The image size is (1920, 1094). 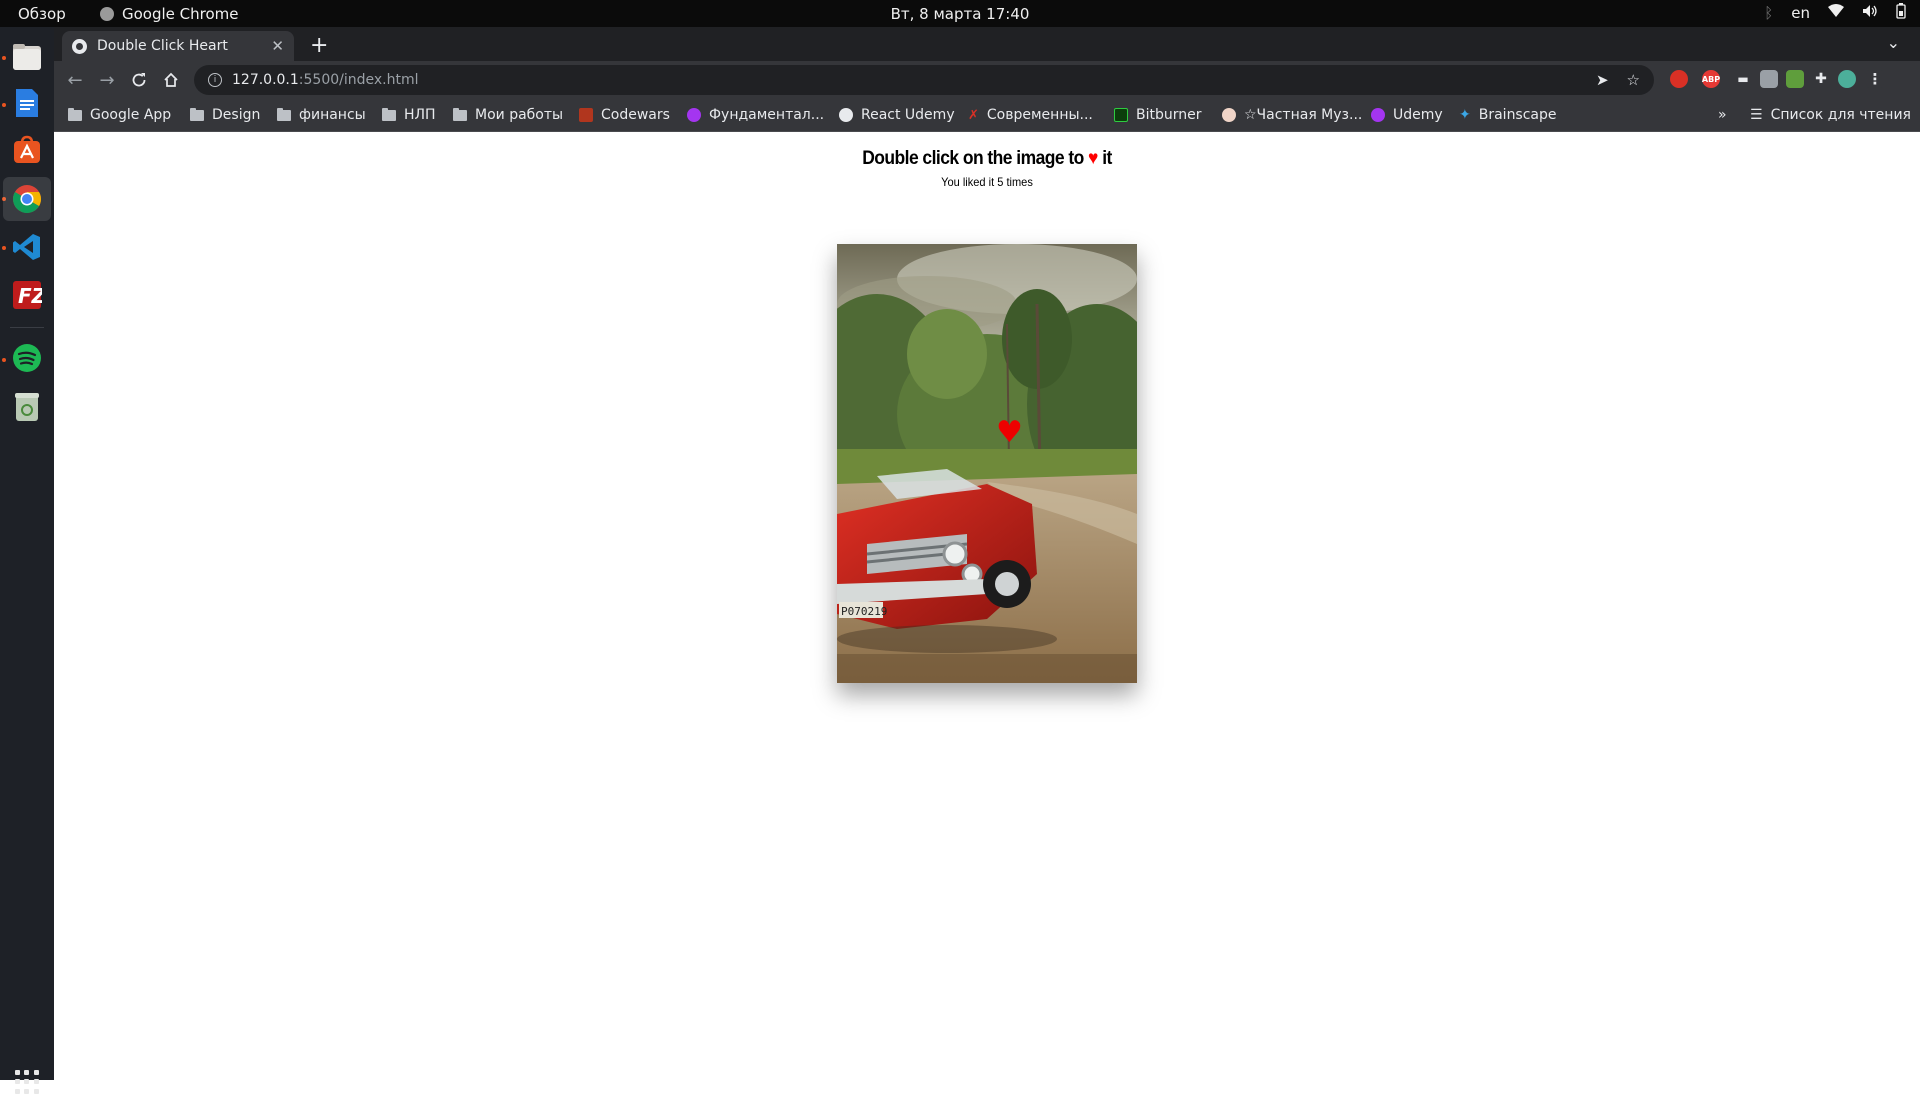 What do you see at coordinates (1830, 115) in the screenshot?
I see `reading-list-button: ☰ Список для чтения` at bounding box center [1830, 115].